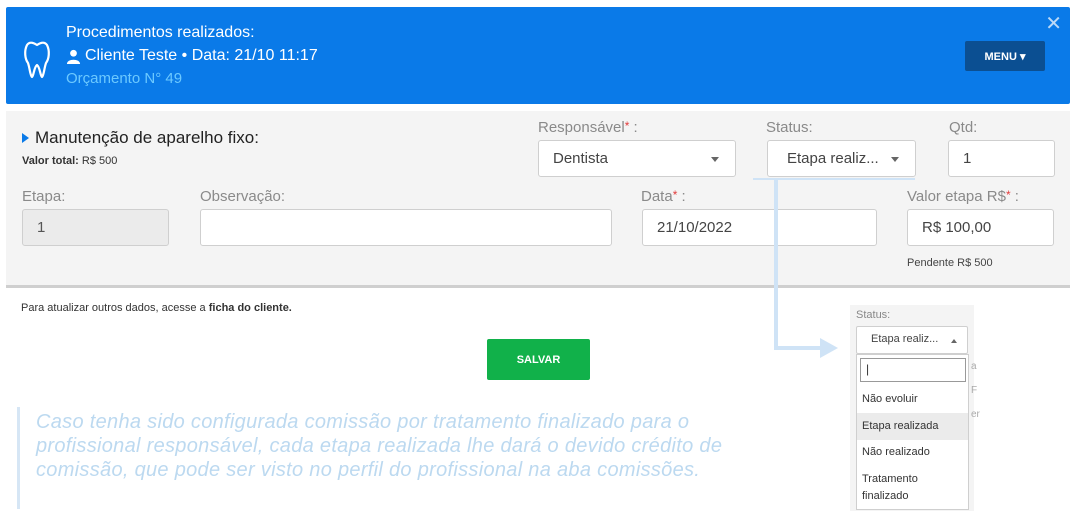  I want to click on ghost-text: a, so click(974, 366).